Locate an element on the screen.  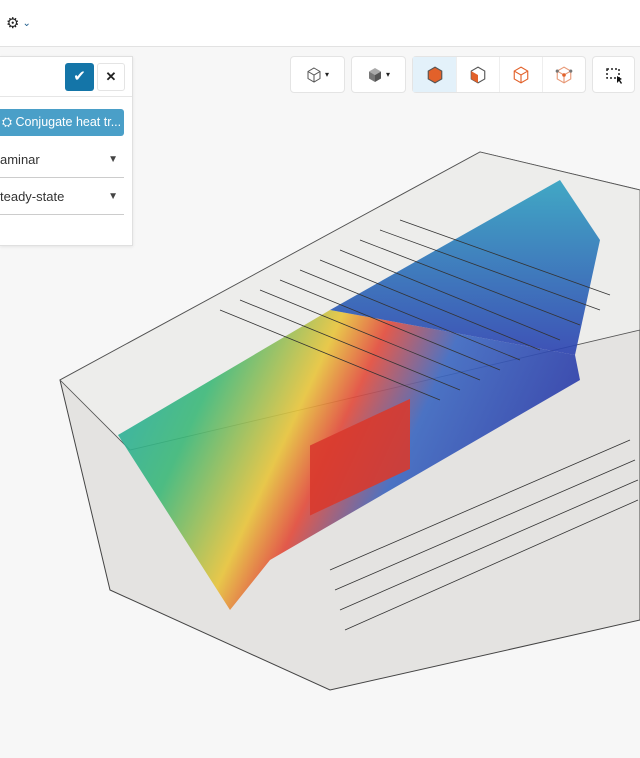
close-icon: ✕ is located at coordinates (111, 76).